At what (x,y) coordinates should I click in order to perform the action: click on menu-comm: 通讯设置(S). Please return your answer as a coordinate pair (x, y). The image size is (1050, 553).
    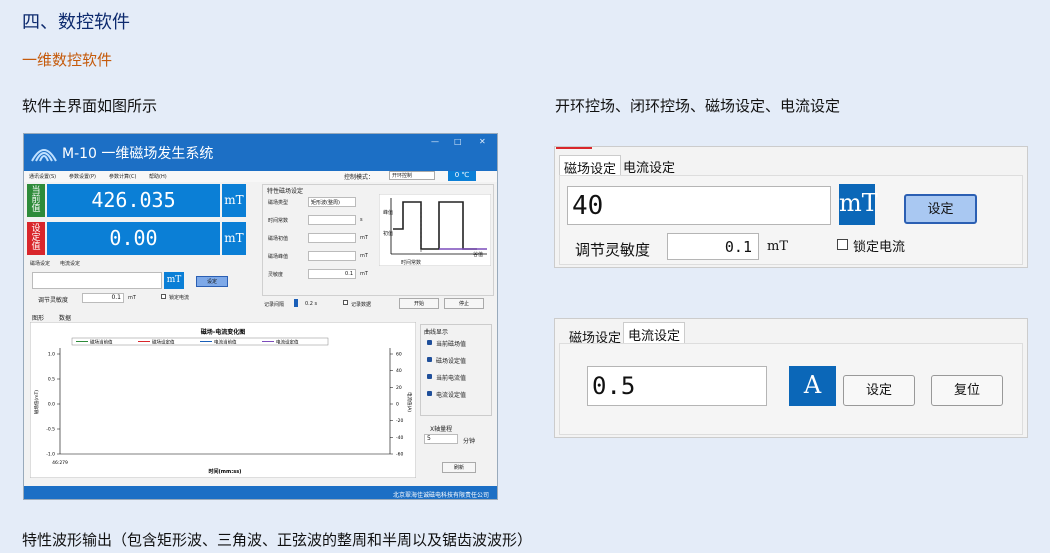
    Looking at the image, I should click on (42, 176).